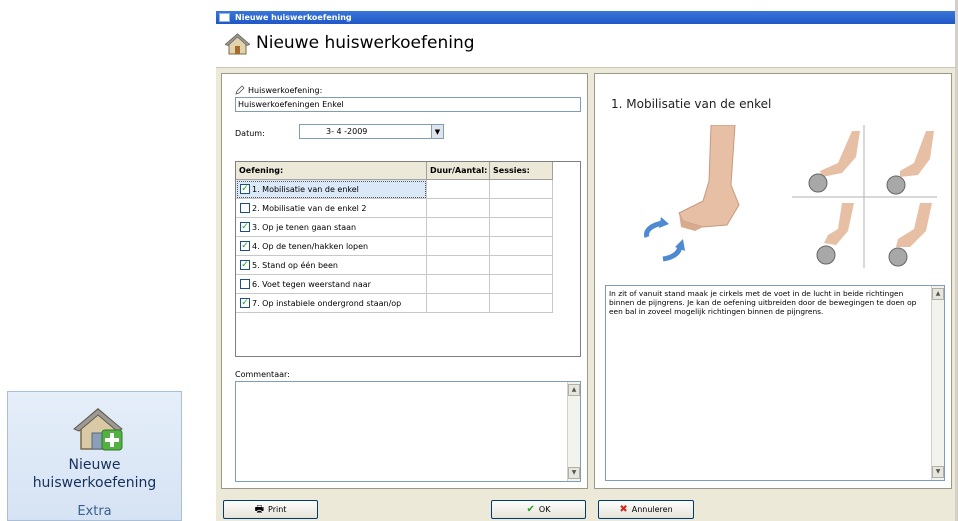 The width and height of the screenshot is (958, 521). I want to click on cross-icon: ✖, so click(623, 509).